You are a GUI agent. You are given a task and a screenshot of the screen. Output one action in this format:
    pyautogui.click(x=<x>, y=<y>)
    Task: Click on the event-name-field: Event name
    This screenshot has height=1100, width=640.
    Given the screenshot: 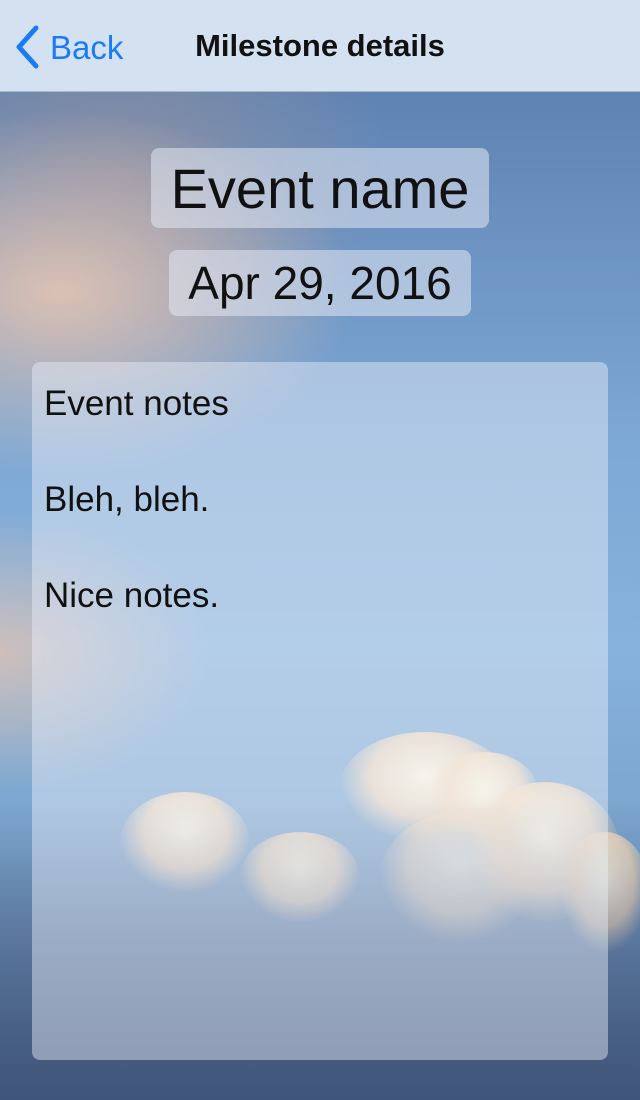 What is the action you would take?
    pyautogui.click(x=320, y=188)
    